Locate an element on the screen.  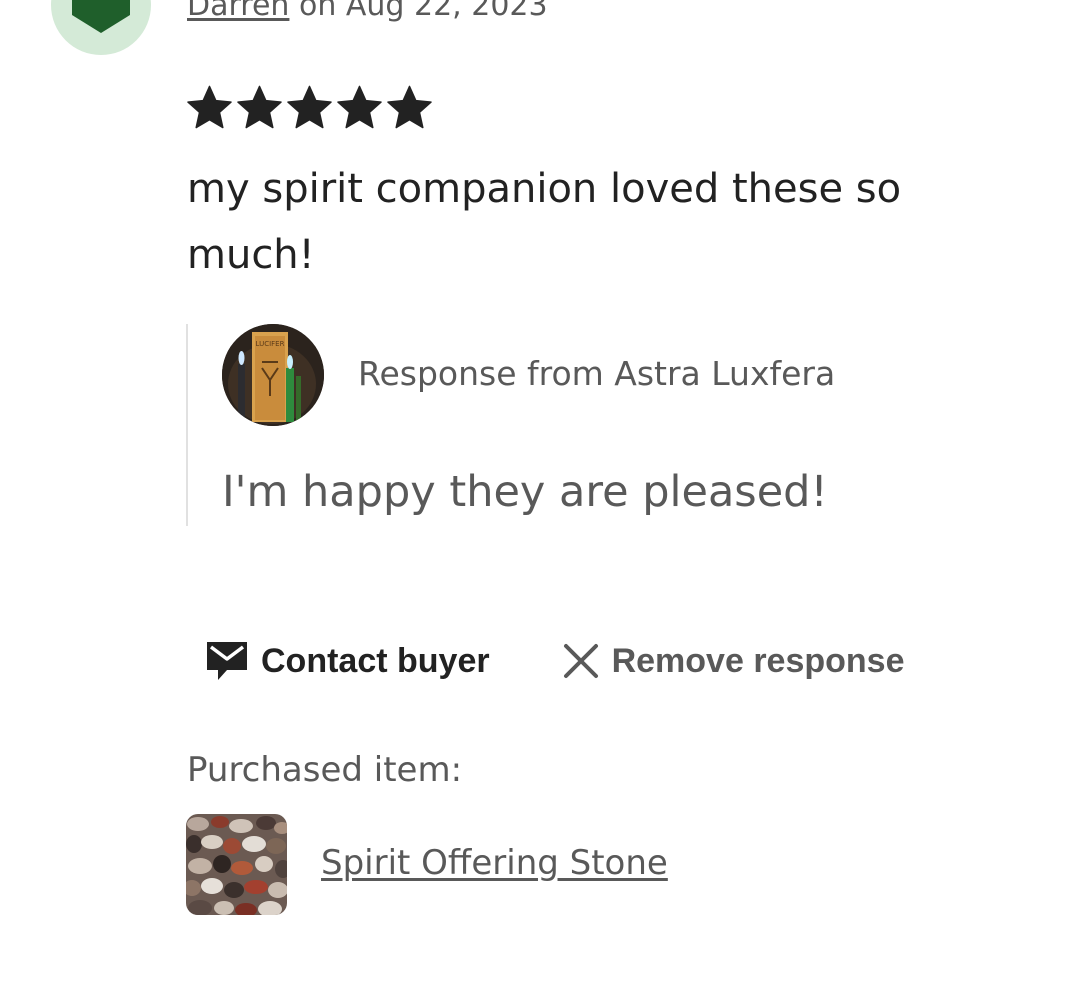
remove-response-button: Remove response is located at coordinates (733, 661).